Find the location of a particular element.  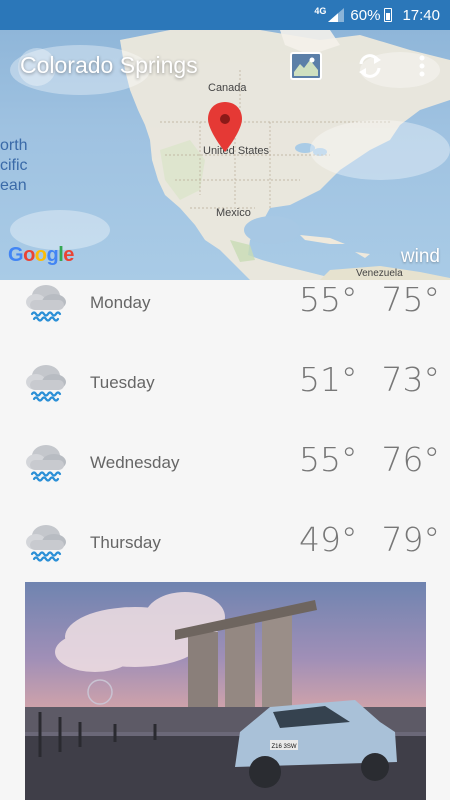

map-label-venezuela: Venezuela is located at coordinates (379, 273).